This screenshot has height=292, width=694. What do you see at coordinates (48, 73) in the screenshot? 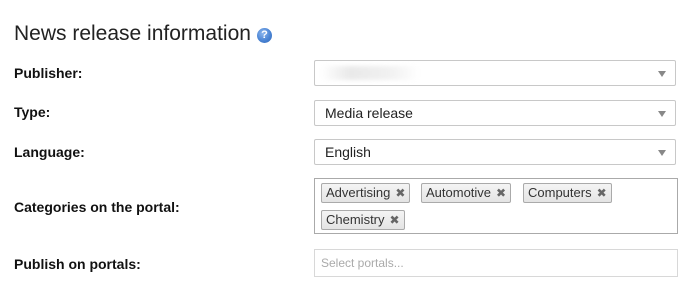
I see `publisher-label: Publisher:` at bounding box center [48, 73].